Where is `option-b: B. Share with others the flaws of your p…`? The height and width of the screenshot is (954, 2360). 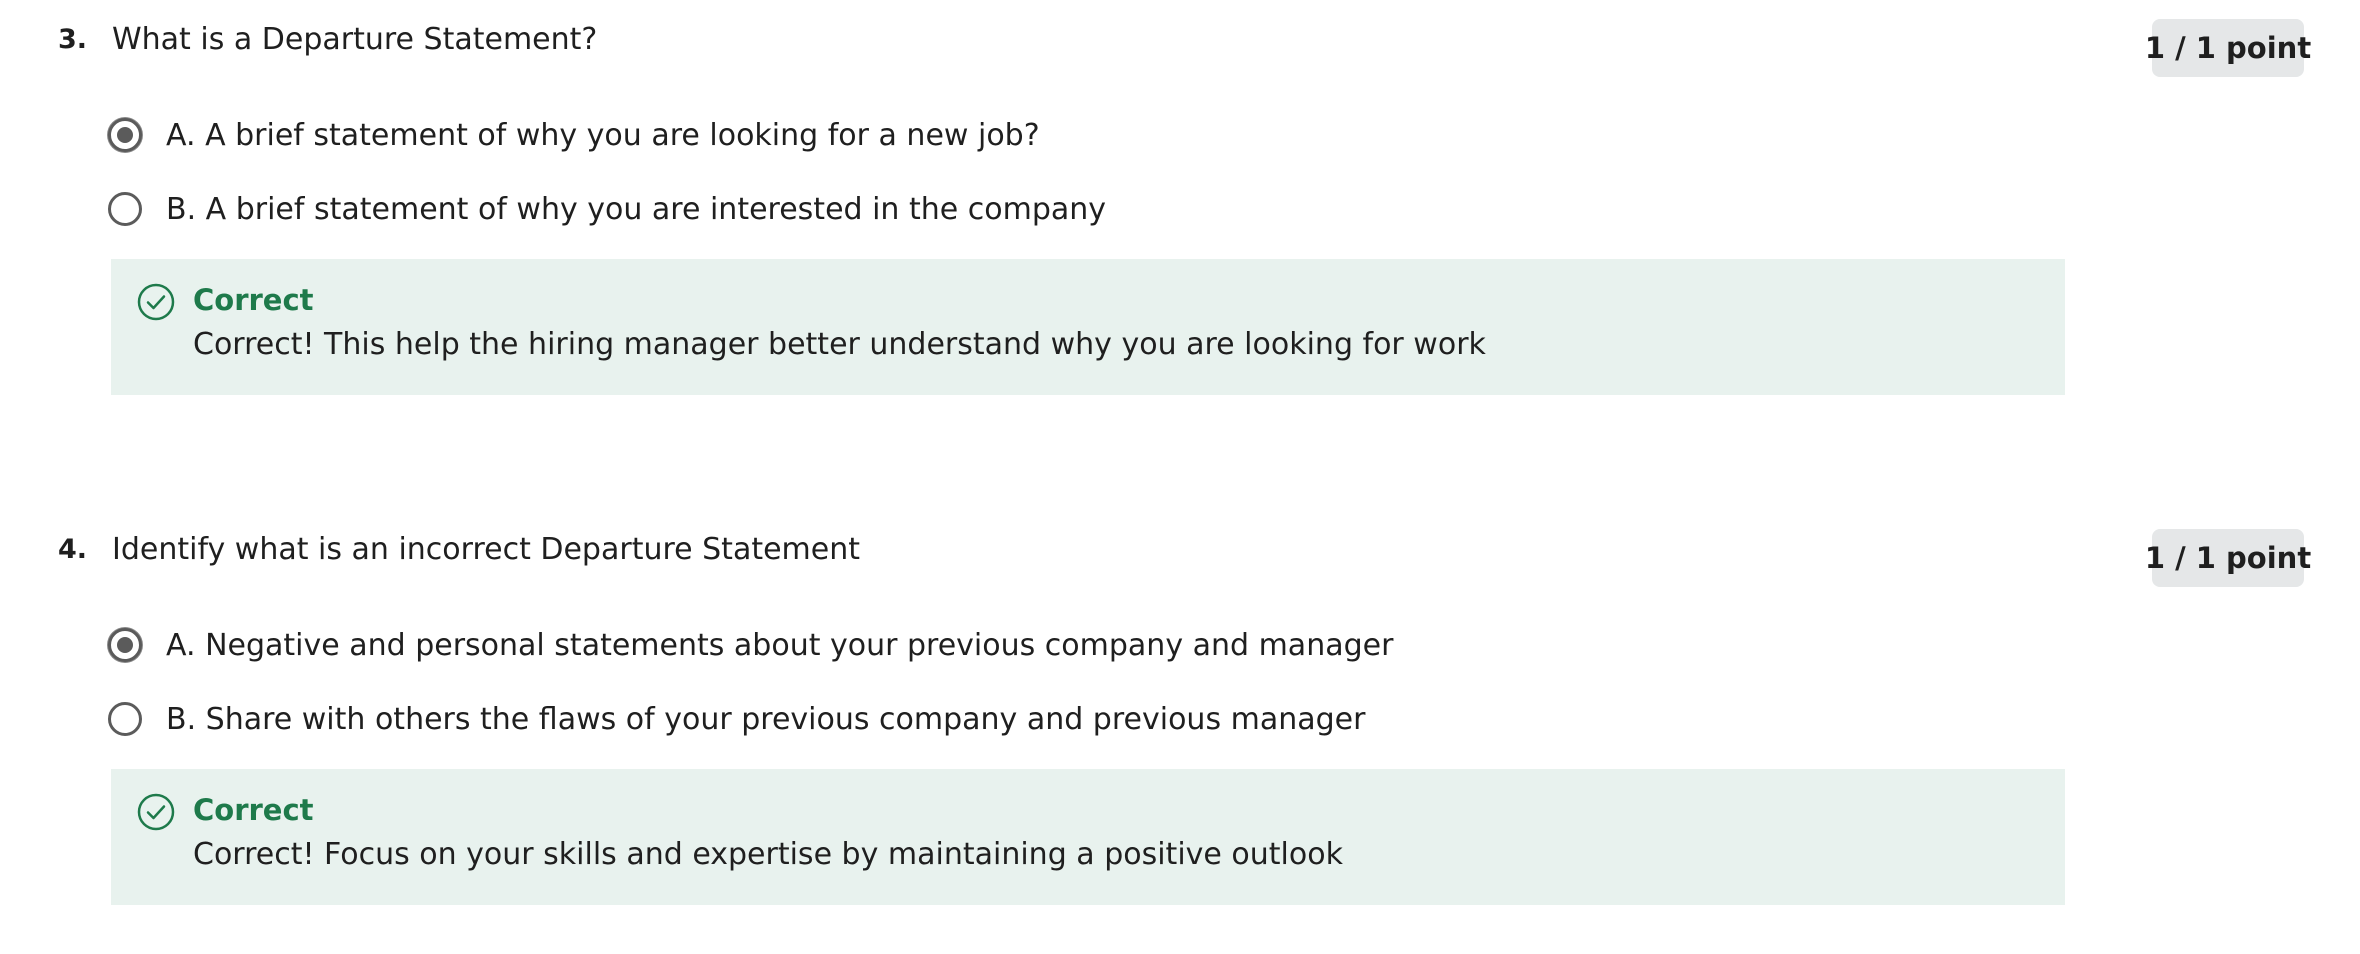 option-b: B. Share with others the flaws of your p… is located at coordinates (736, 719).